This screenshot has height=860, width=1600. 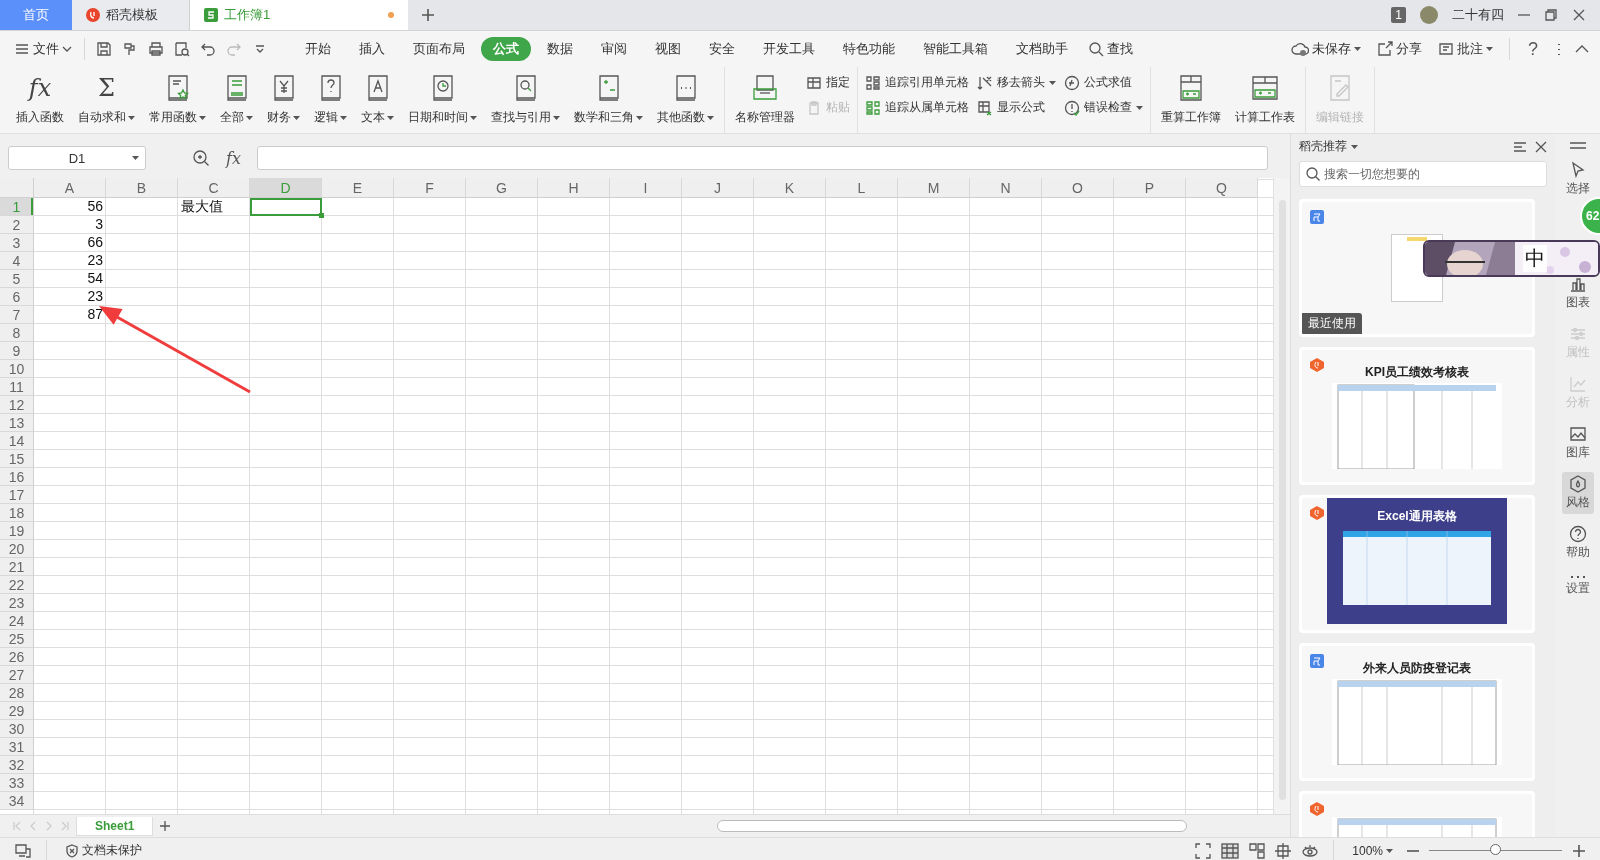 I want to click on column-header: M, so click(x=934, y=188).